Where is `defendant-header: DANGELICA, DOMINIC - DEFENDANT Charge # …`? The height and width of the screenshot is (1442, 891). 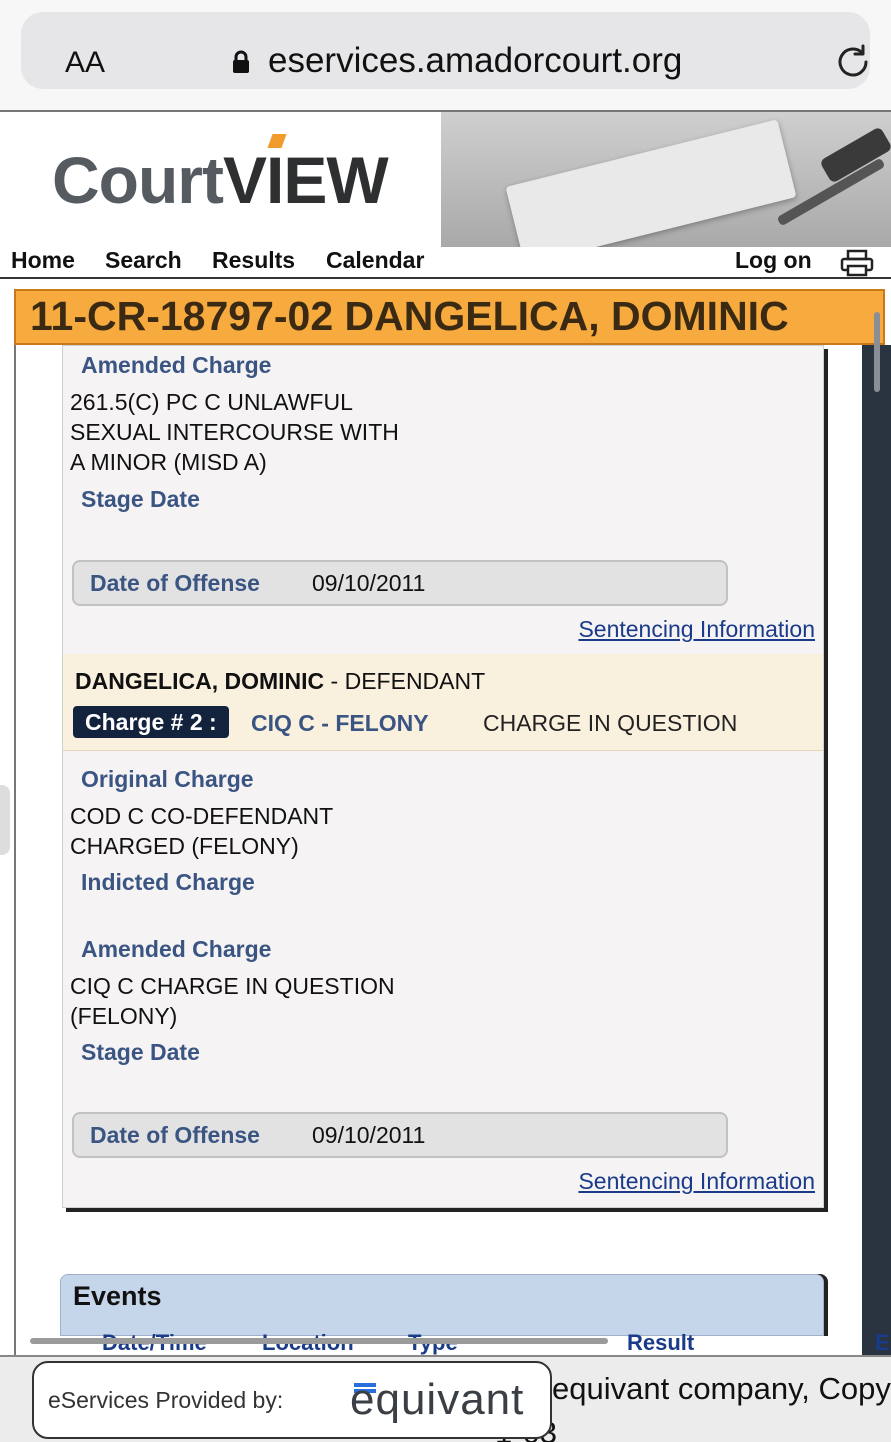 defendant-header: DANGELICA, DOMINIC - DEFENDANT Charge # … is located at coordinates (443, 702).